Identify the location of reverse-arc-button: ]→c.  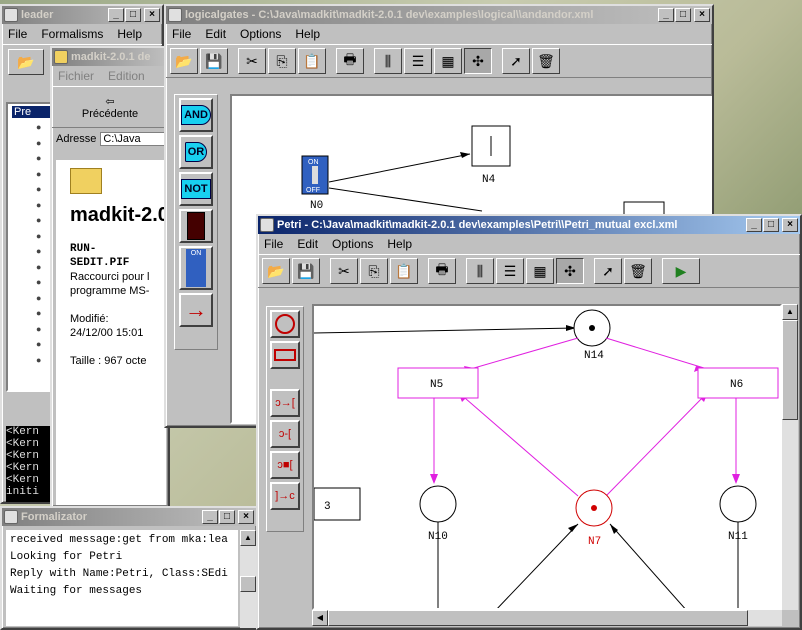
(285, 496).